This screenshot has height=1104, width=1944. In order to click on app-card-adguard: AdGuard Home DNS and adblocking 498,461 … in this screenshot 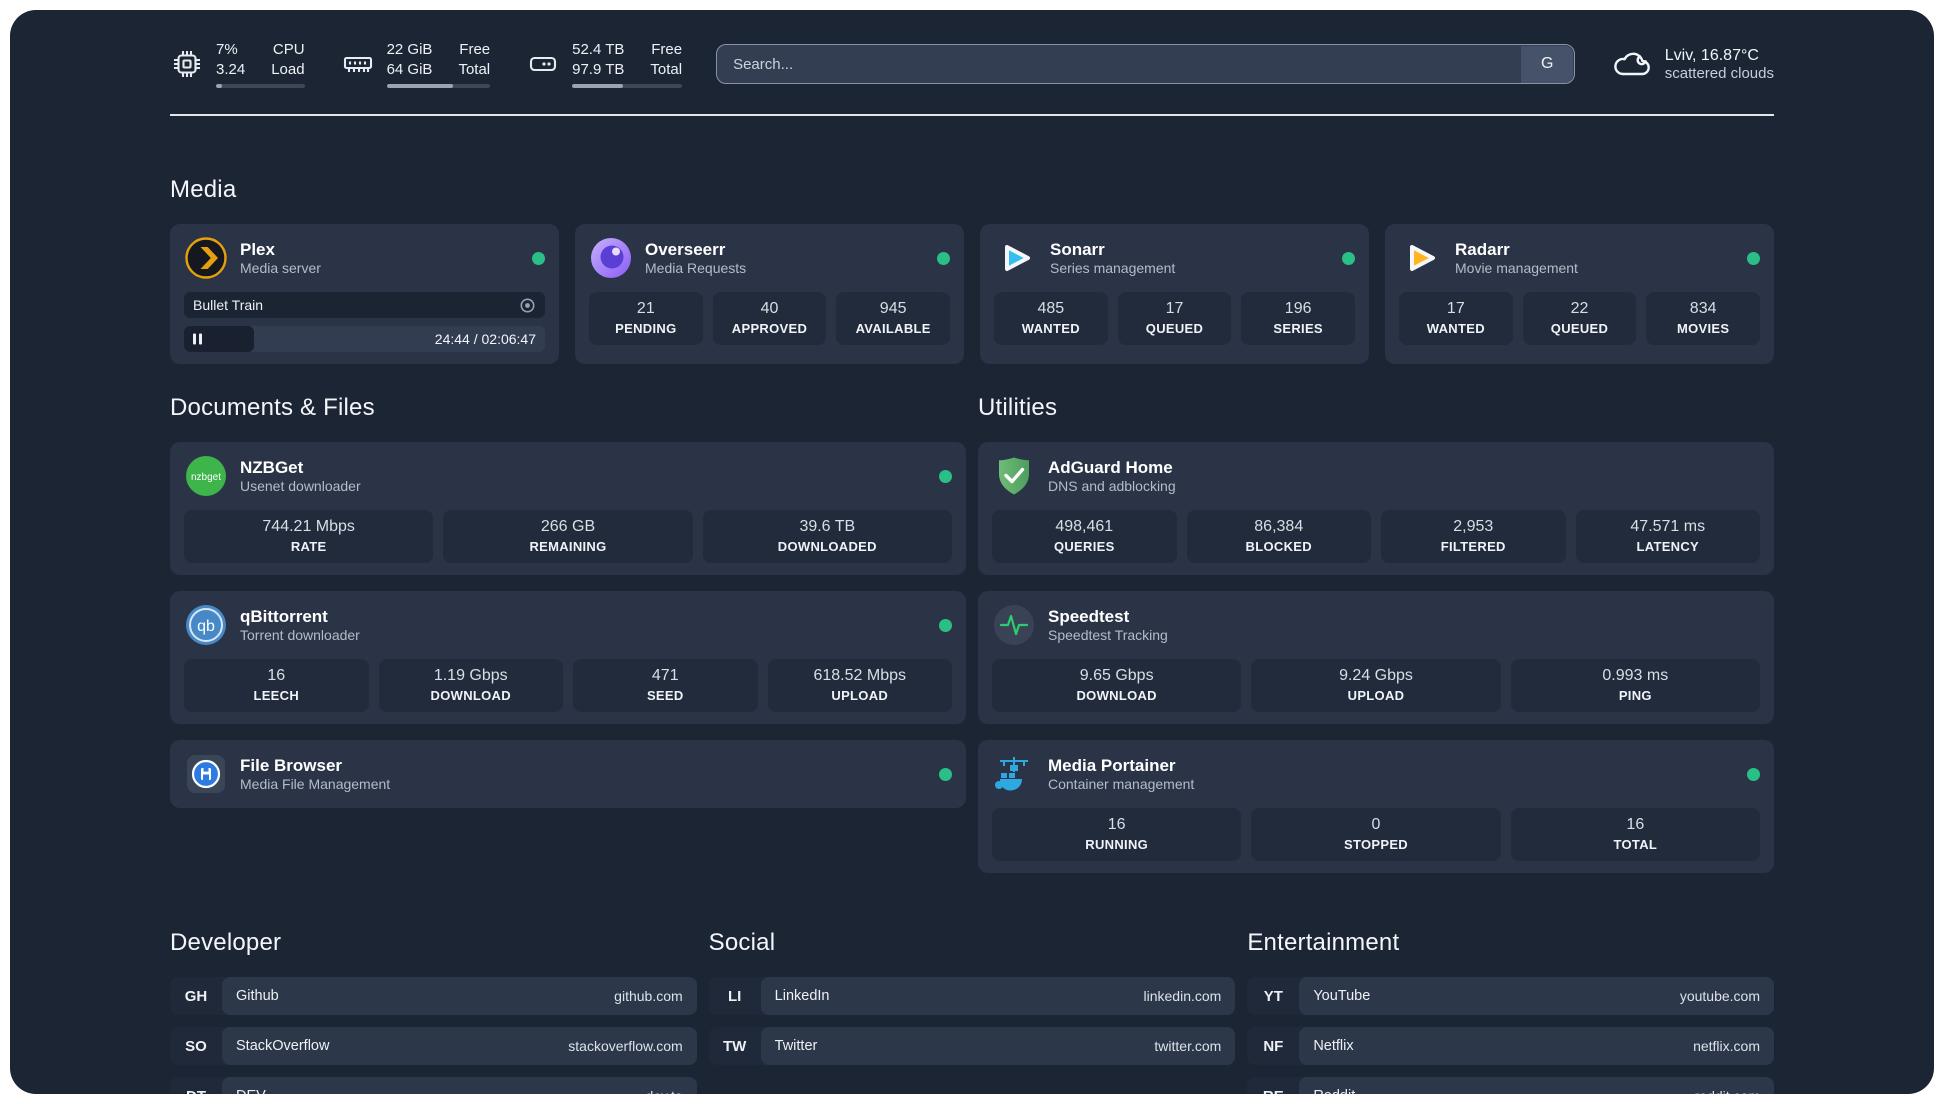, I will do `click(1376, 508)`.